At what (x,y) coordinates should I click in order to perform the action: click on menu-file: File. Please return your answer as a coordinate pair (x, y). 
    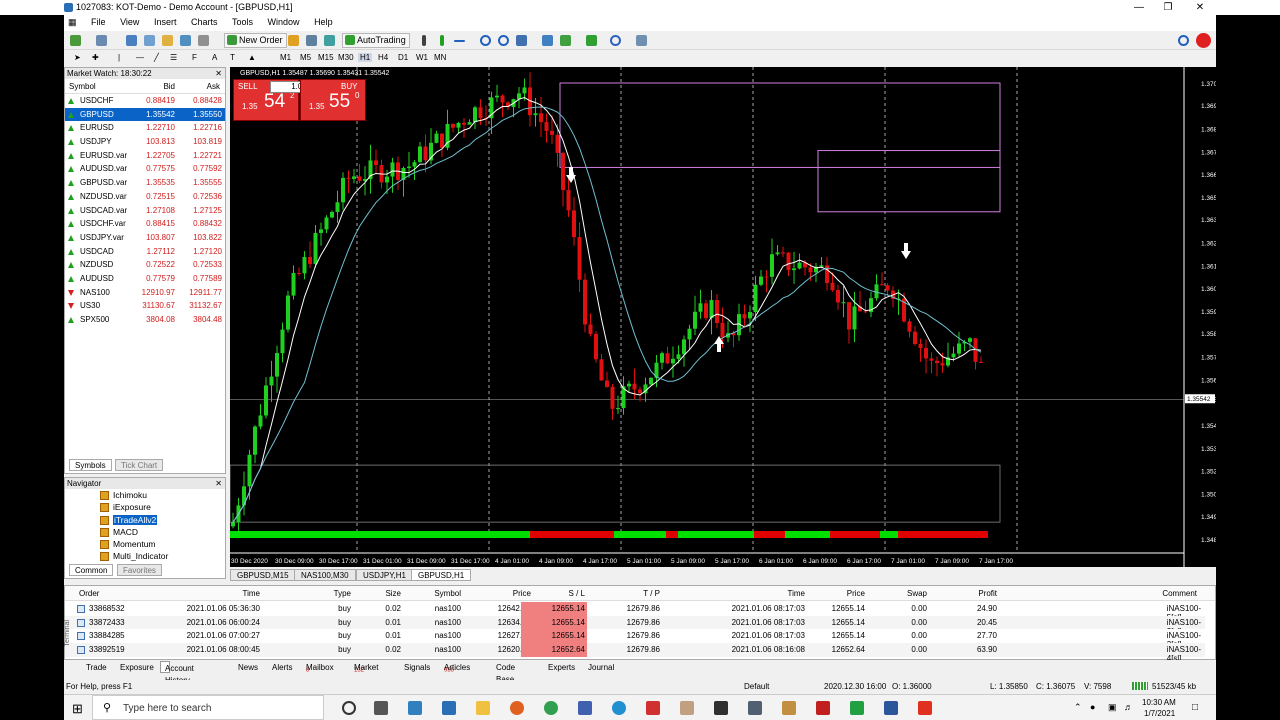
    Looking at the image, I should click on (98, 22).